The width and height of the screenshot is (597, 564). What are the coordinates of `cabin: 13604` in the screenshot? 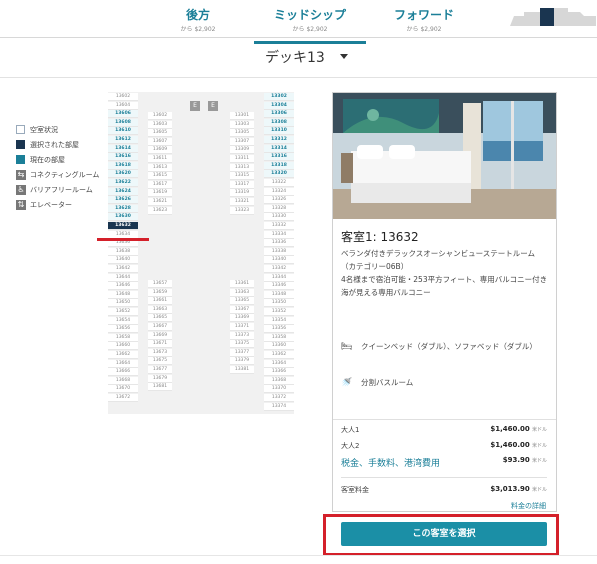 It's located at (123, 105).